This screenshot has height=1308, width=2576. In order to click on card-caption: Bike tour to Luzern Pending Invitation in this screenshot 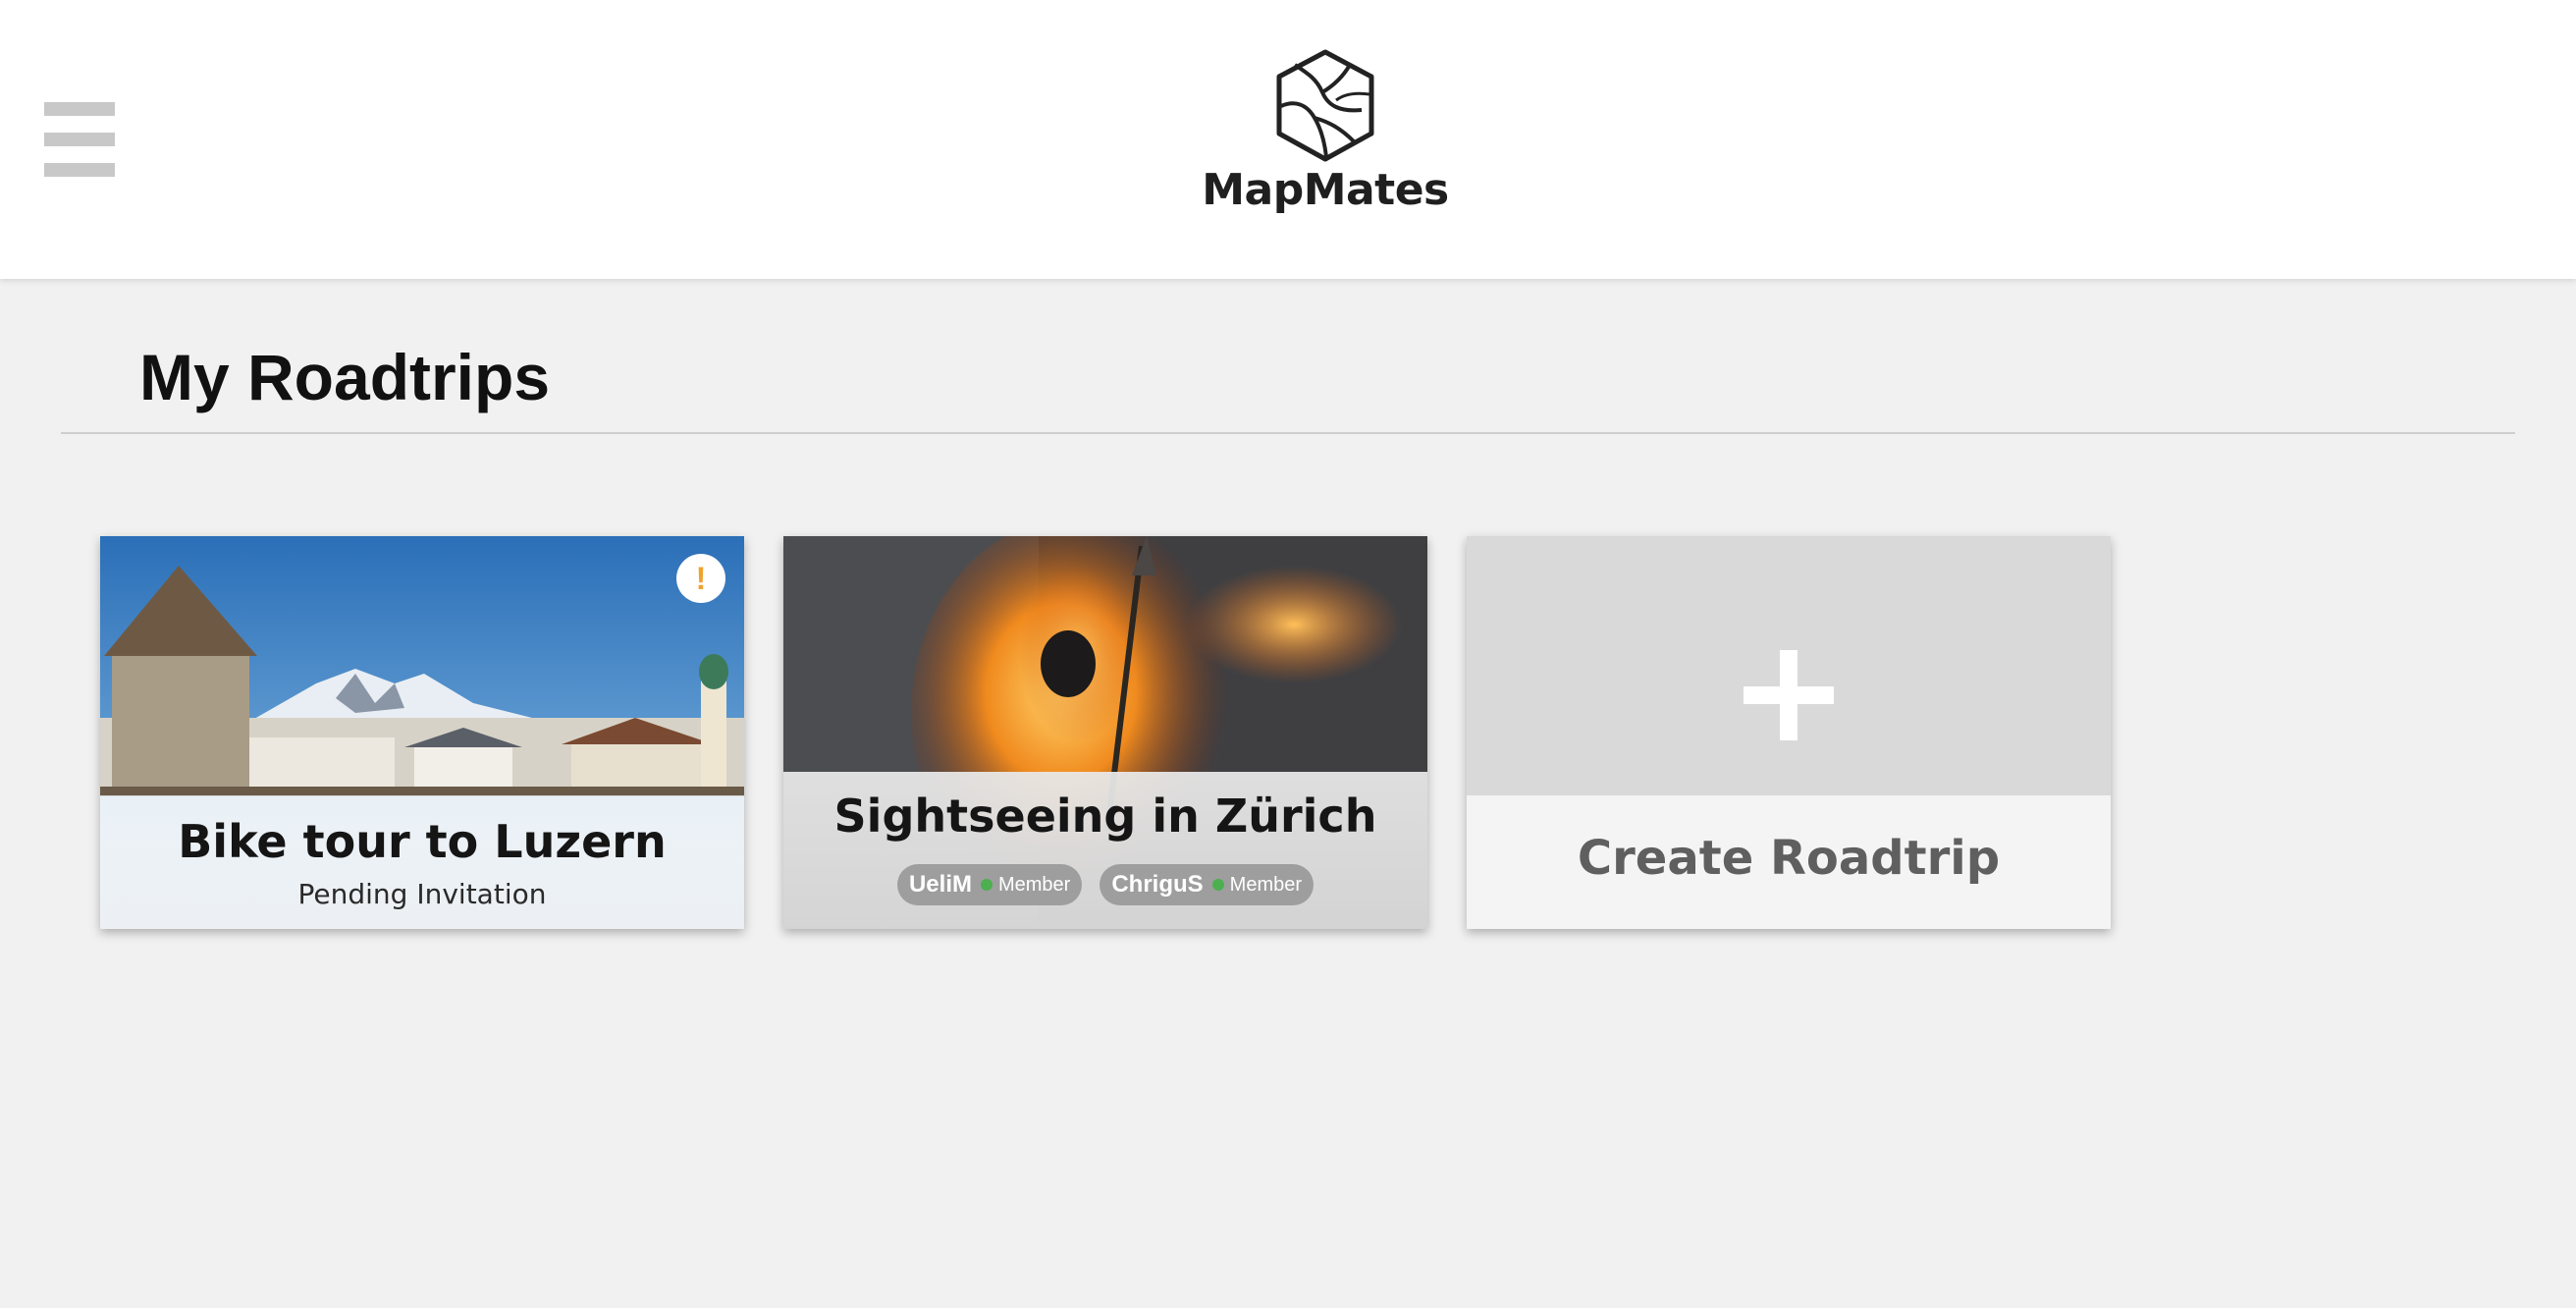, I will do `click(422, 862)`.